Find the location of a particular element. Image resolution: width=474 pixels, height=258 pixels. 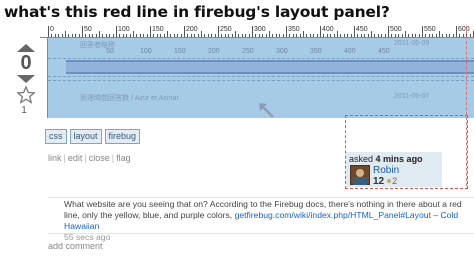

favorite-star-icon is located at coordinates (26, 95).